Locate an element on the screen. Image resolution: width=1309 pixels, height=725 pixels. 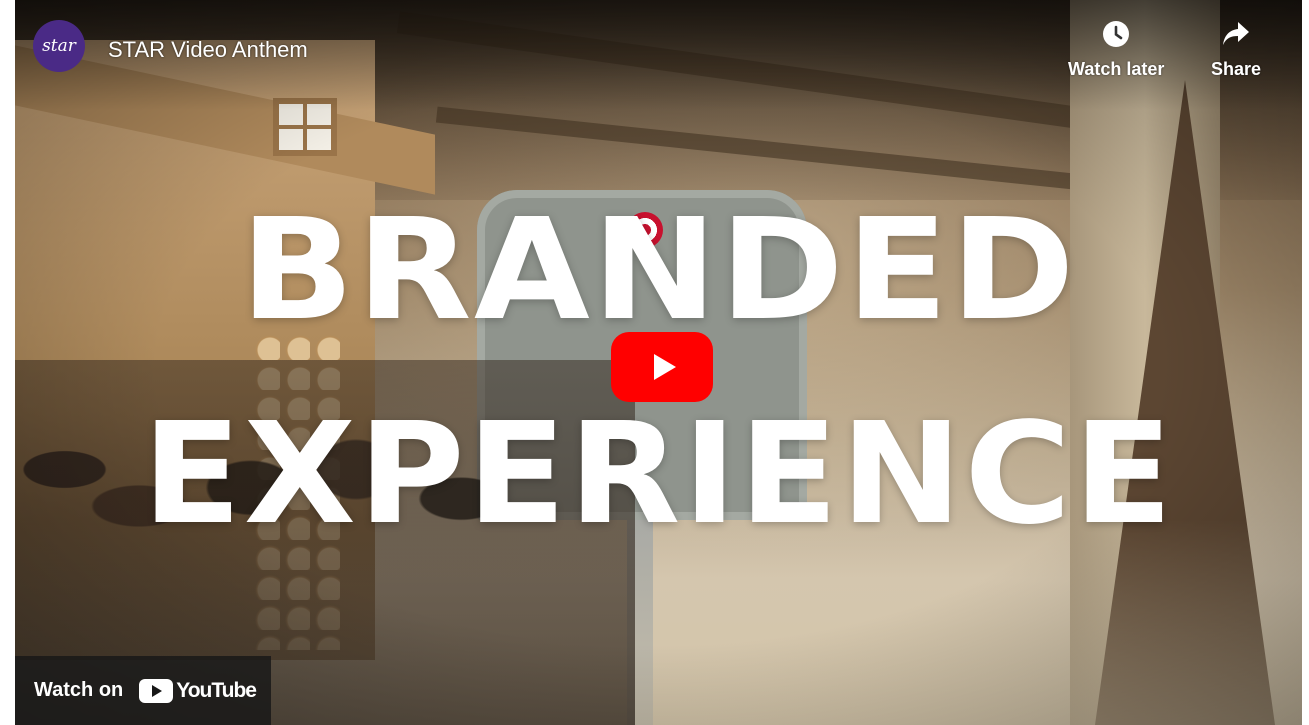
watch-on-youtube-button: Watch on YouTube is located at coordinates (143, 690).